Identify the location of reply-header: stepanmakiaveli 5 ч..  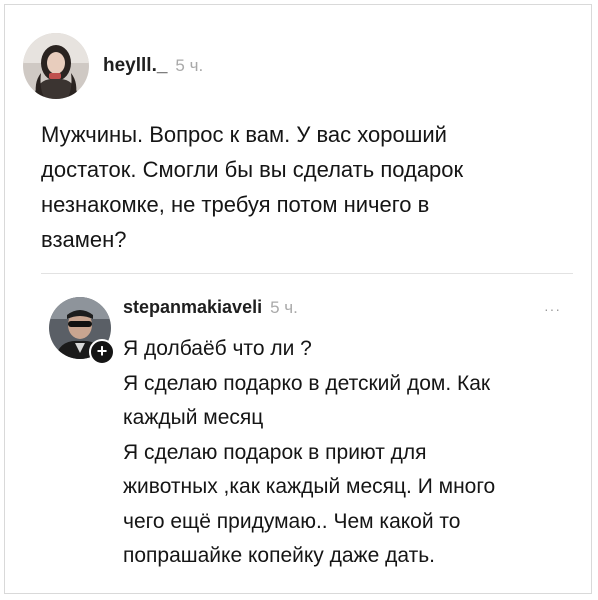
(210, 307).